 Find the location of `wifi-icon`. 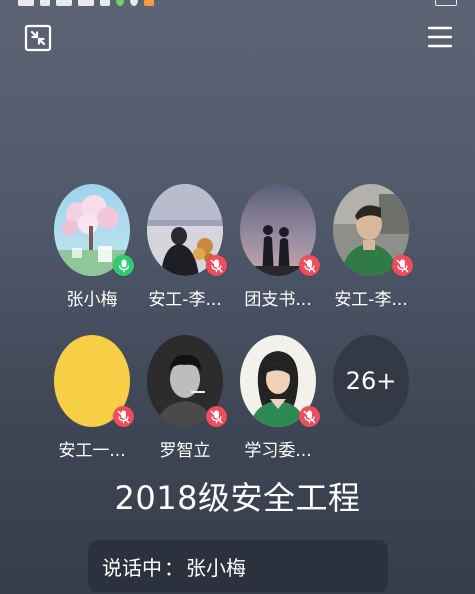

wifi-icon is located at coordinates (105, 3).